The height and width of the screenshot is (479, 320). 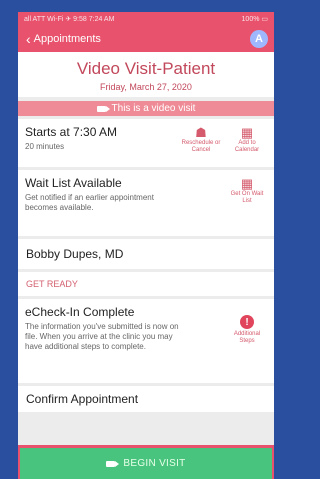 I want to click on back-label: Appointments, so click(x=67, y=39).